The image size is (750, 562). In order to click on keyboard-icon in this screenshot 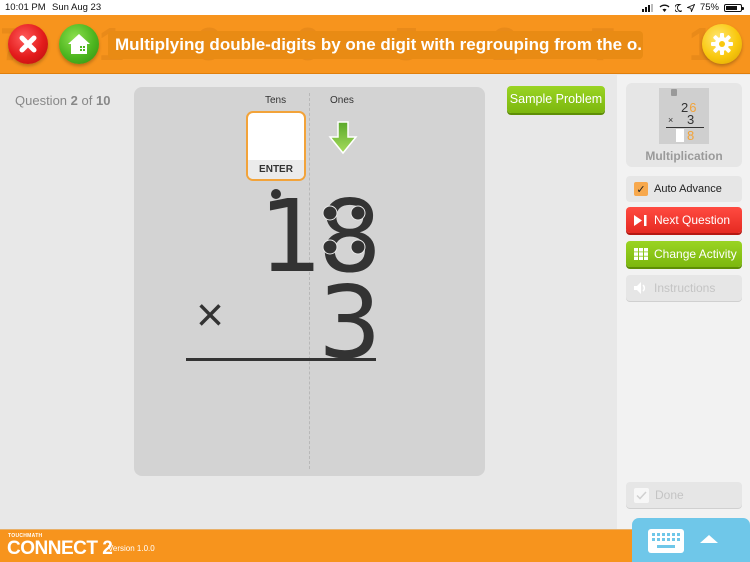, I will do `click(666, 541)`.